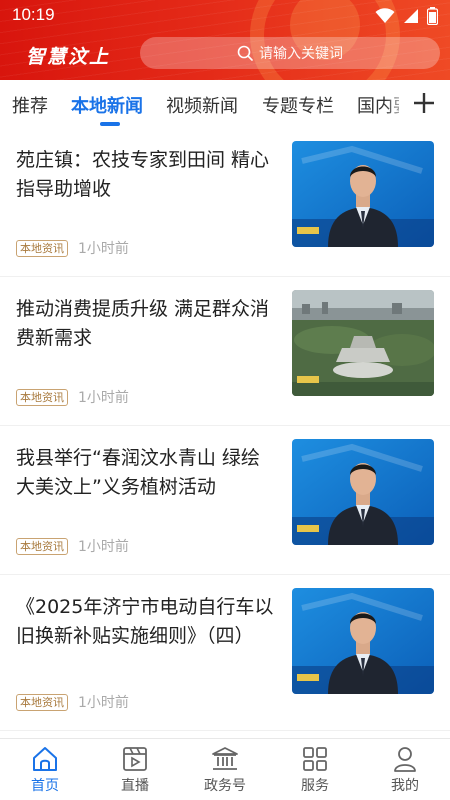 The height and width of the screenshot is (800, 450). I want to click on battery-icon, so click(432, 16).